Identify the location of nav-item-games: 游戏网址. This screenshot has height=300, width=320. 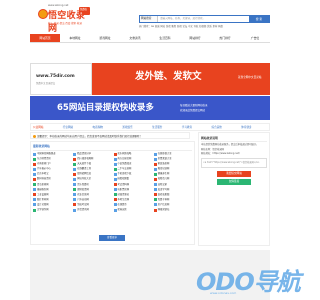
(105, 38).